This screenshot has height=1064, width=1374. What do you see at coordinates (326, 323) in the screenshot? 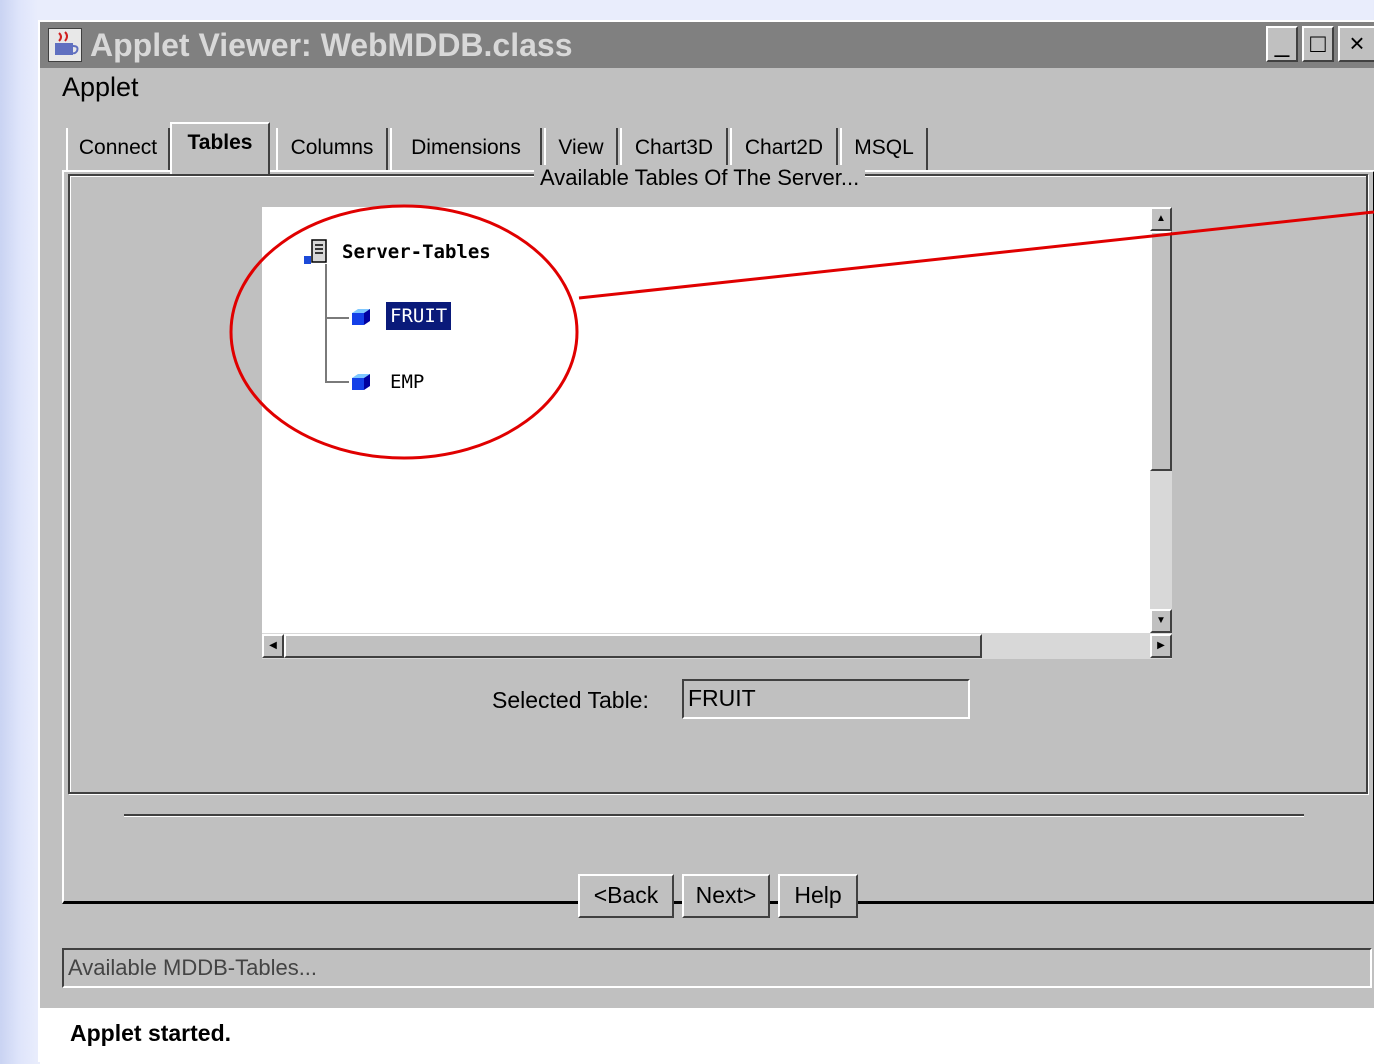
I see `tree-connector-vertical` at bounding box center [326, 323].